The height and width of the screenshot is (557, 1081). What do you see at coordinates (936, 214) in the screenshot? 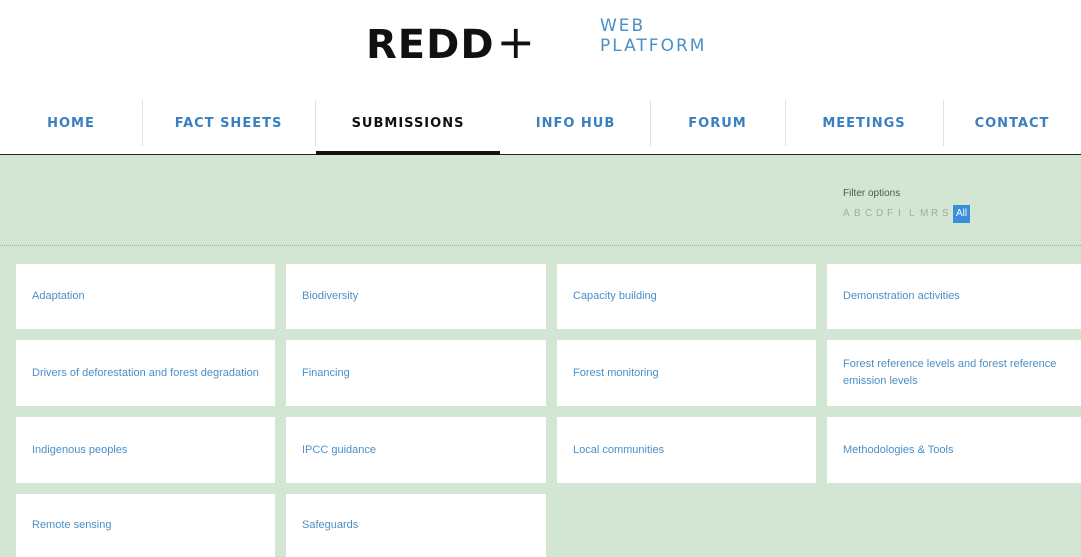
I see `filter-letter-r: R` at bounding box center [936, 214].